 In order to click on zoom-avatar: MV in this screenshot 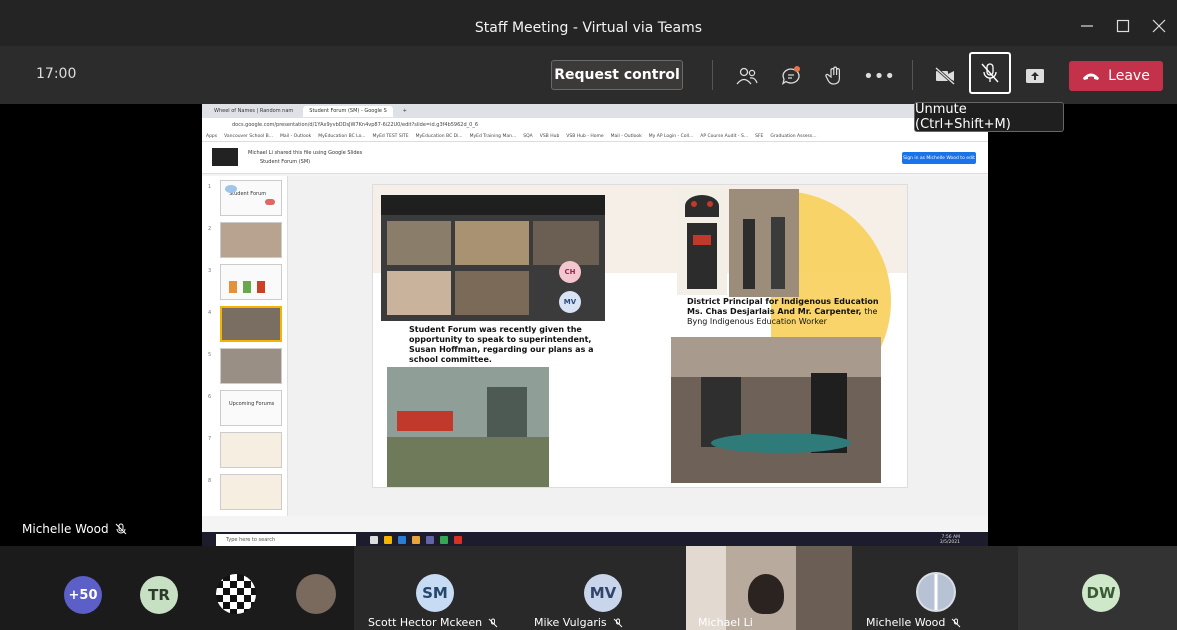, I will do `click(570, 302)`.